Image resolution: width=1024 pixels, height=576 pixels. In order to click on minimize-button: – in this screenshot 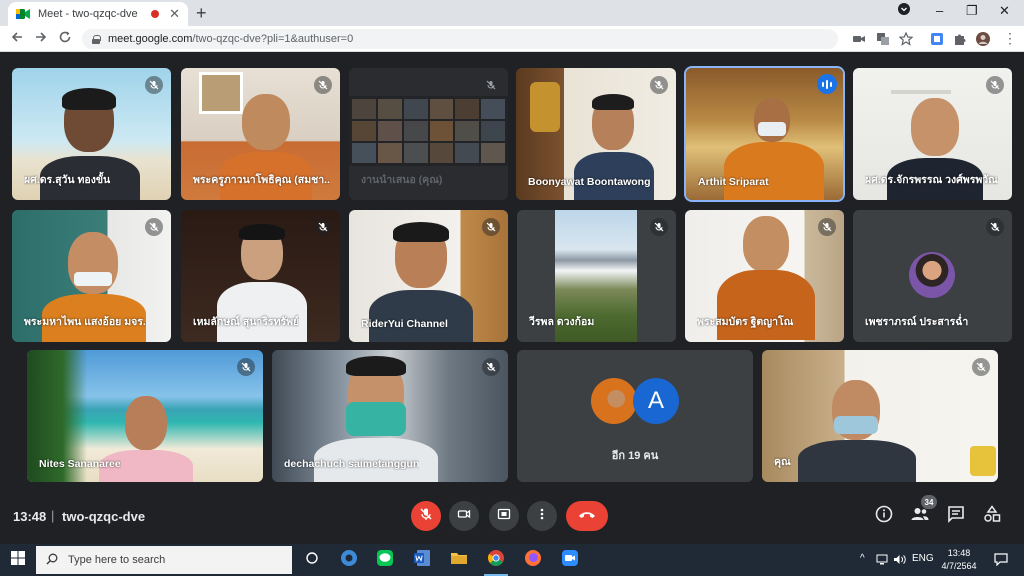, I will do `click(939, 10)`.